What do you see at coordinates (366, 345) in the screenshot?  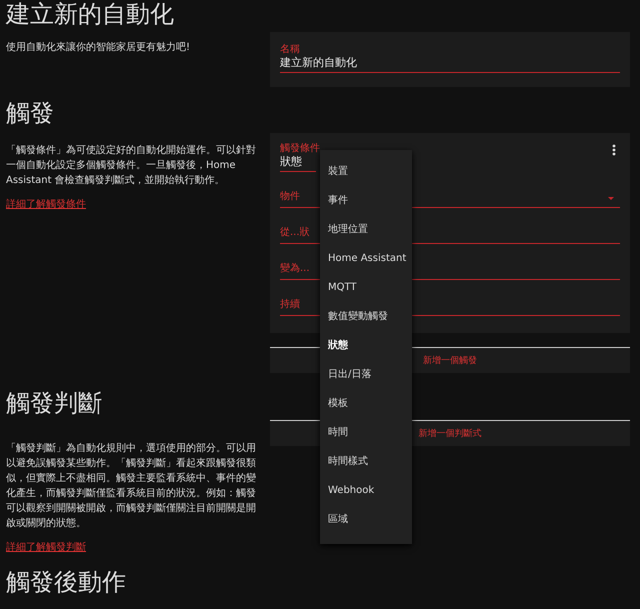 I see `menu-item: 狀態` at bounding box center [366, 345].